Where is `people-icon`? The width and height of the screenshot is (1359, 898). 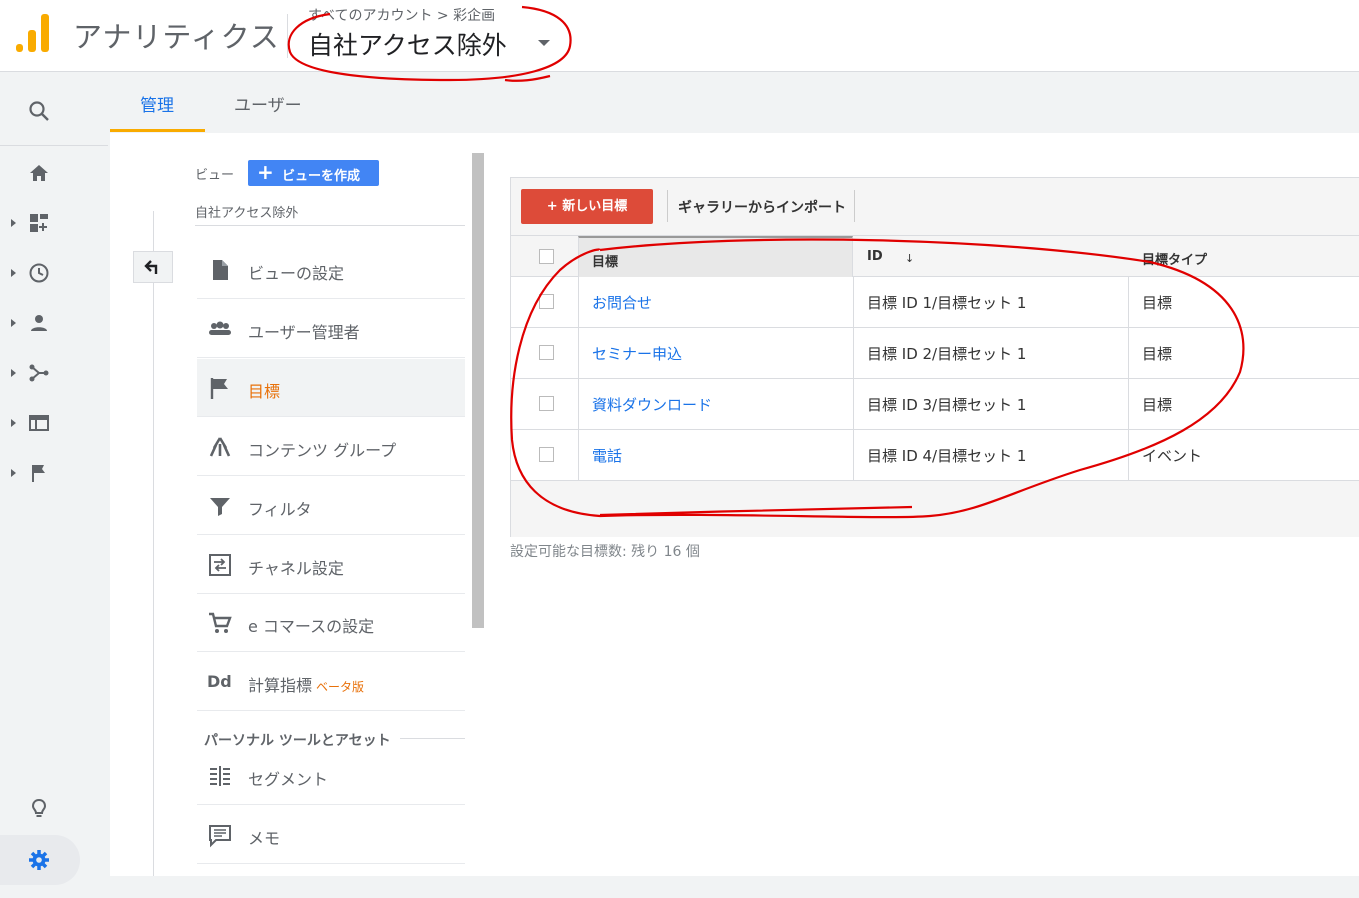 people-icon is located at coordinates (220, 328).